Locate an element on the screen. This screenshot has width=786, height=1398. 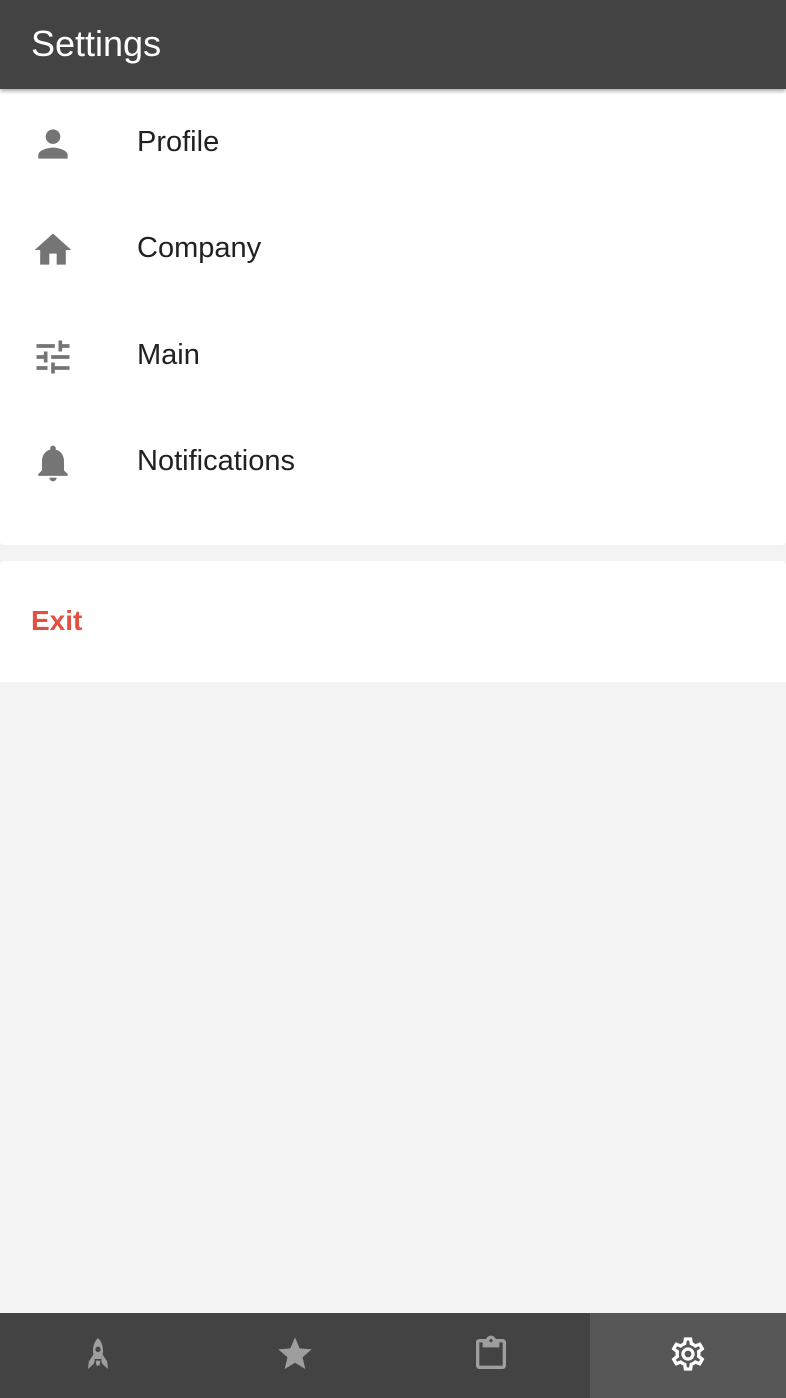
rocket-icon is located at coordinates (98, 1354).